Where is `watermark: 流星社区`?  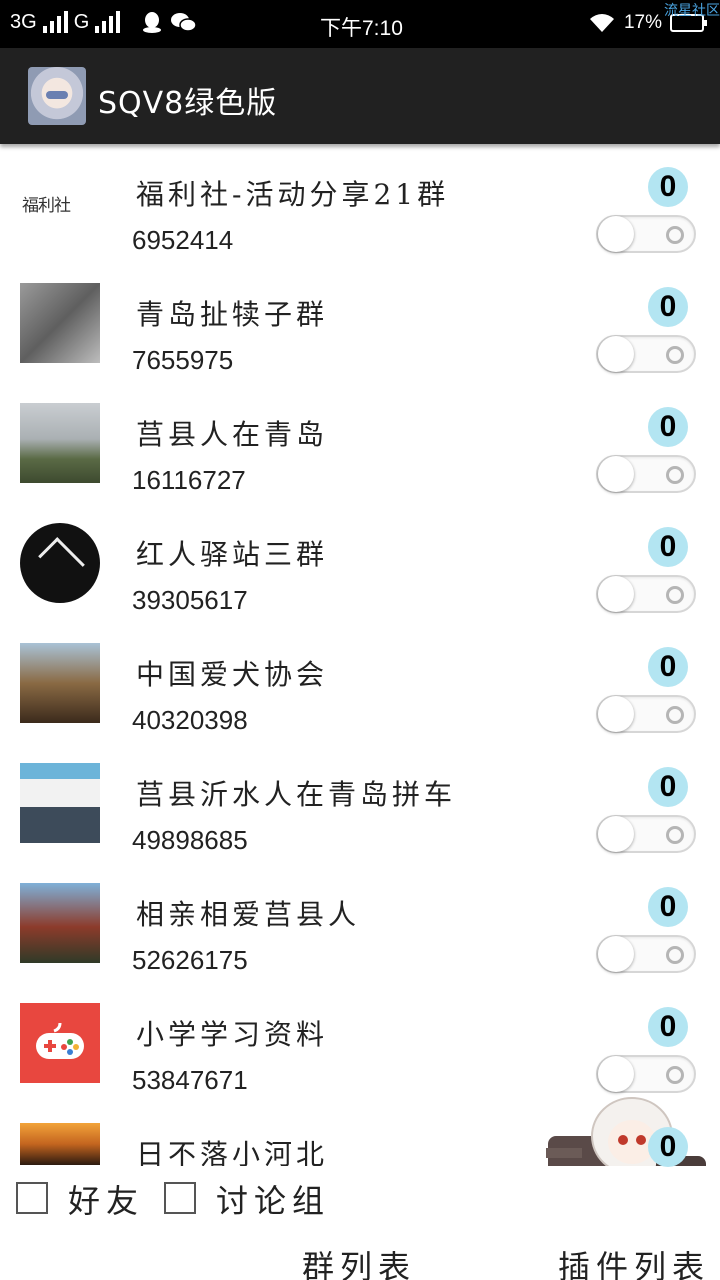
watermark: 流星社区 is located at coordinates (692, 11).